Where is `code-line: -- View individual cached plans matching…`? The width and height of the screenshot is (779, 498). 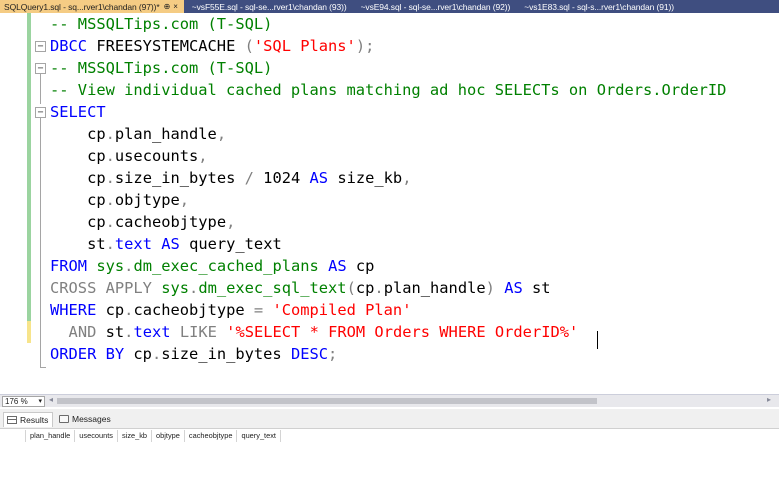
code-line: -- View individual cached plans matching… is located at coordinates (388, 90).